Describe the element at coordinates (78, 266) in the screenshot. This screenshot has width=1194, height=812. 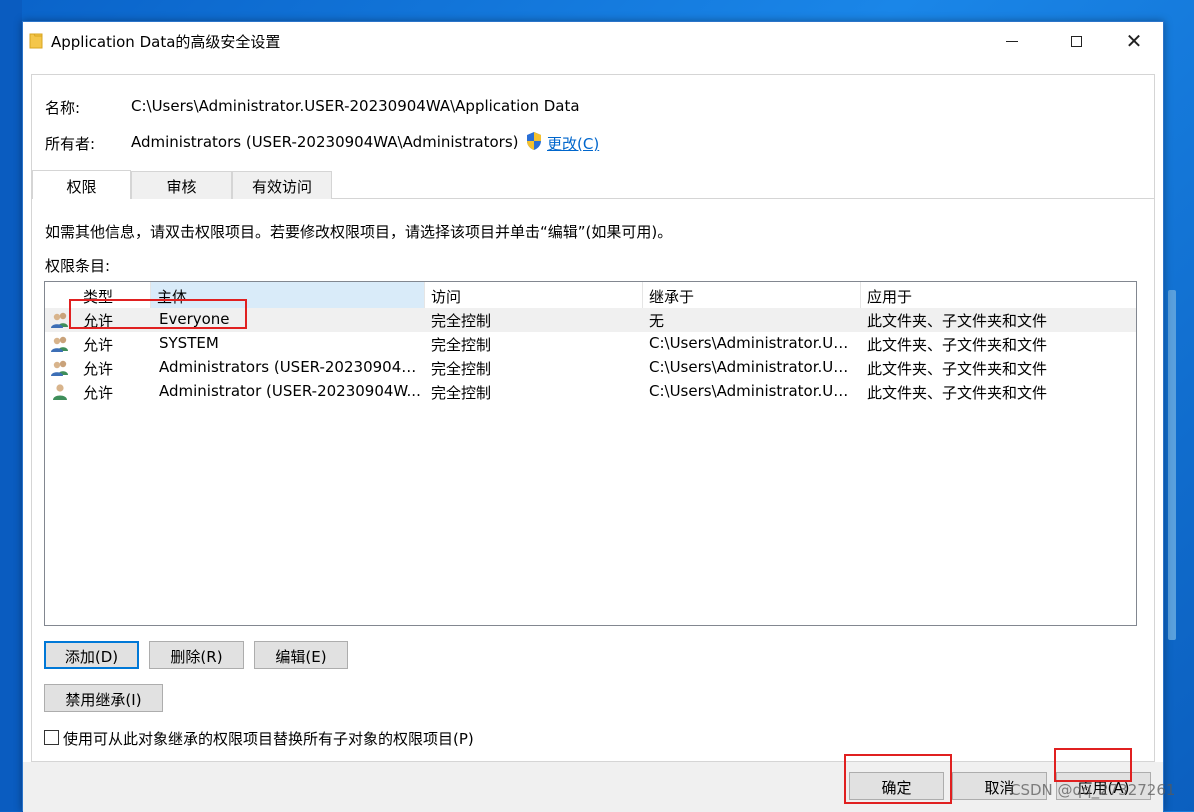
I see `permission-entries-label: 权限条目:` at that location.